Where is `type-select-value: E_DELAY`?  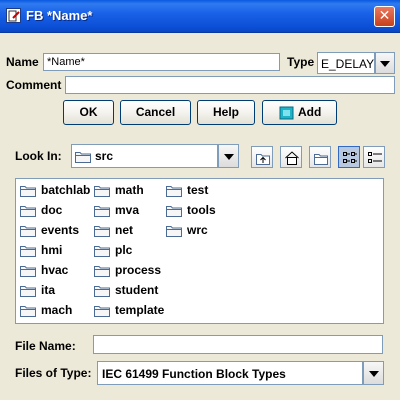
type-select-value: E_DELAY is located at coordinates (348, 64).